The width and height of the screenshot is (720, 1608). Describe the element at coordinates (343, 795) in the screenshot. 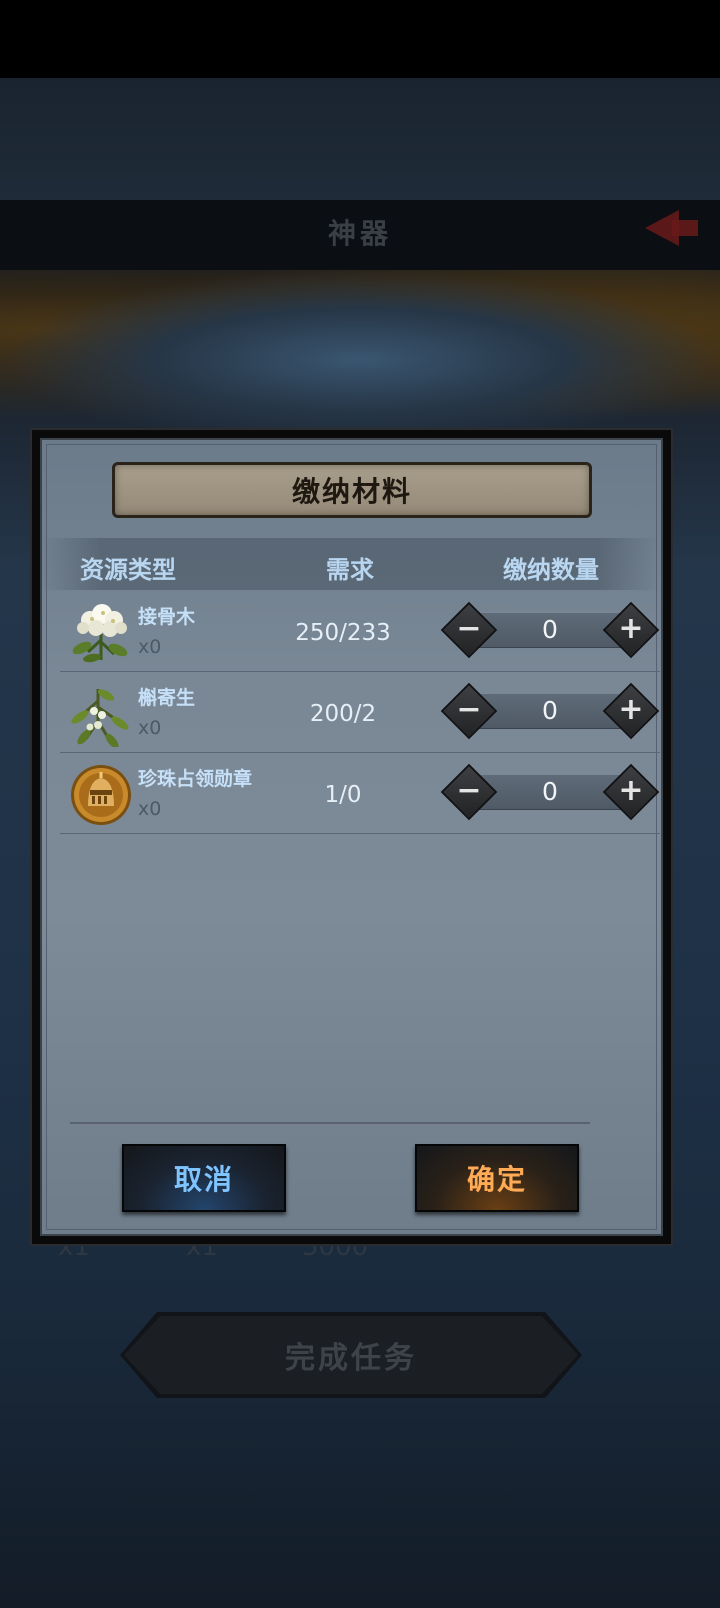

I see `item-requirement: 1/0` at that location.